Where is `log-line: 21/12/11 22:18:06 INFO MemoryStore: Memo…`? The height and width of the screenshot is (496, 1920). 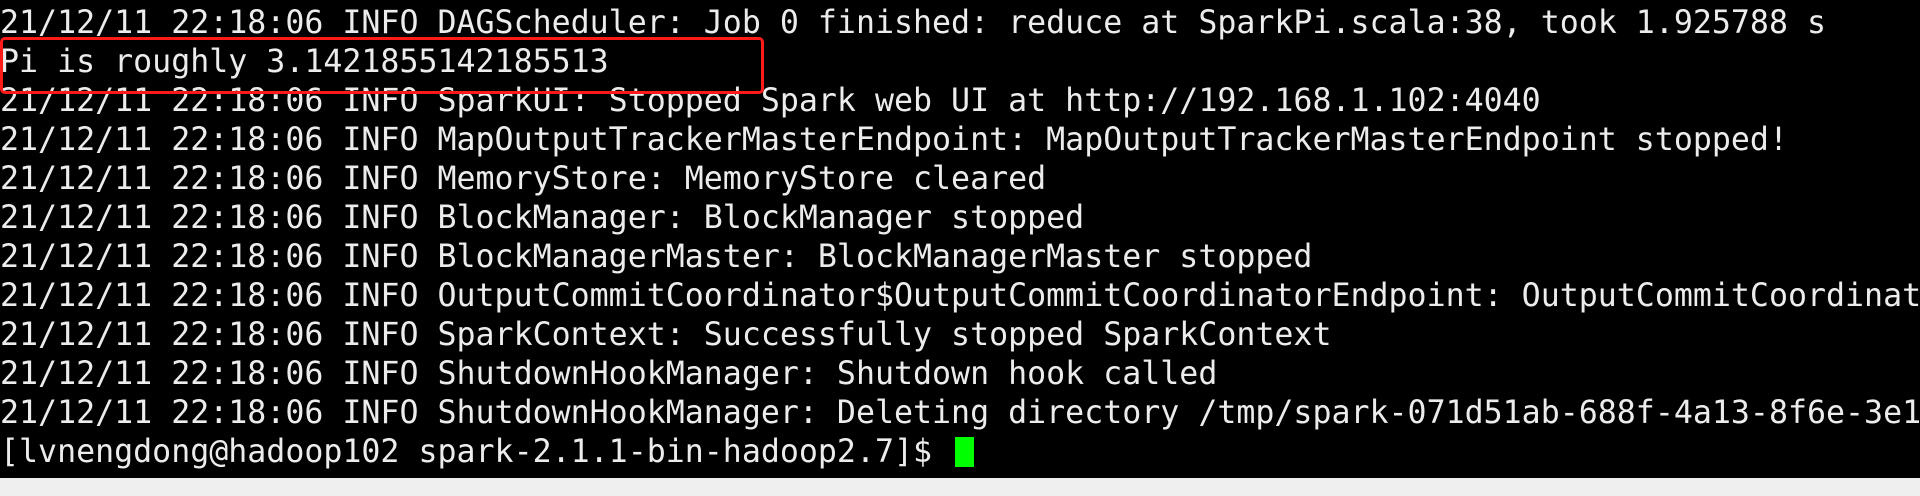
log-line: 21/12/11 22:18:06 INFO MemoryStore: Memo… is located at coordinates (523, 179).